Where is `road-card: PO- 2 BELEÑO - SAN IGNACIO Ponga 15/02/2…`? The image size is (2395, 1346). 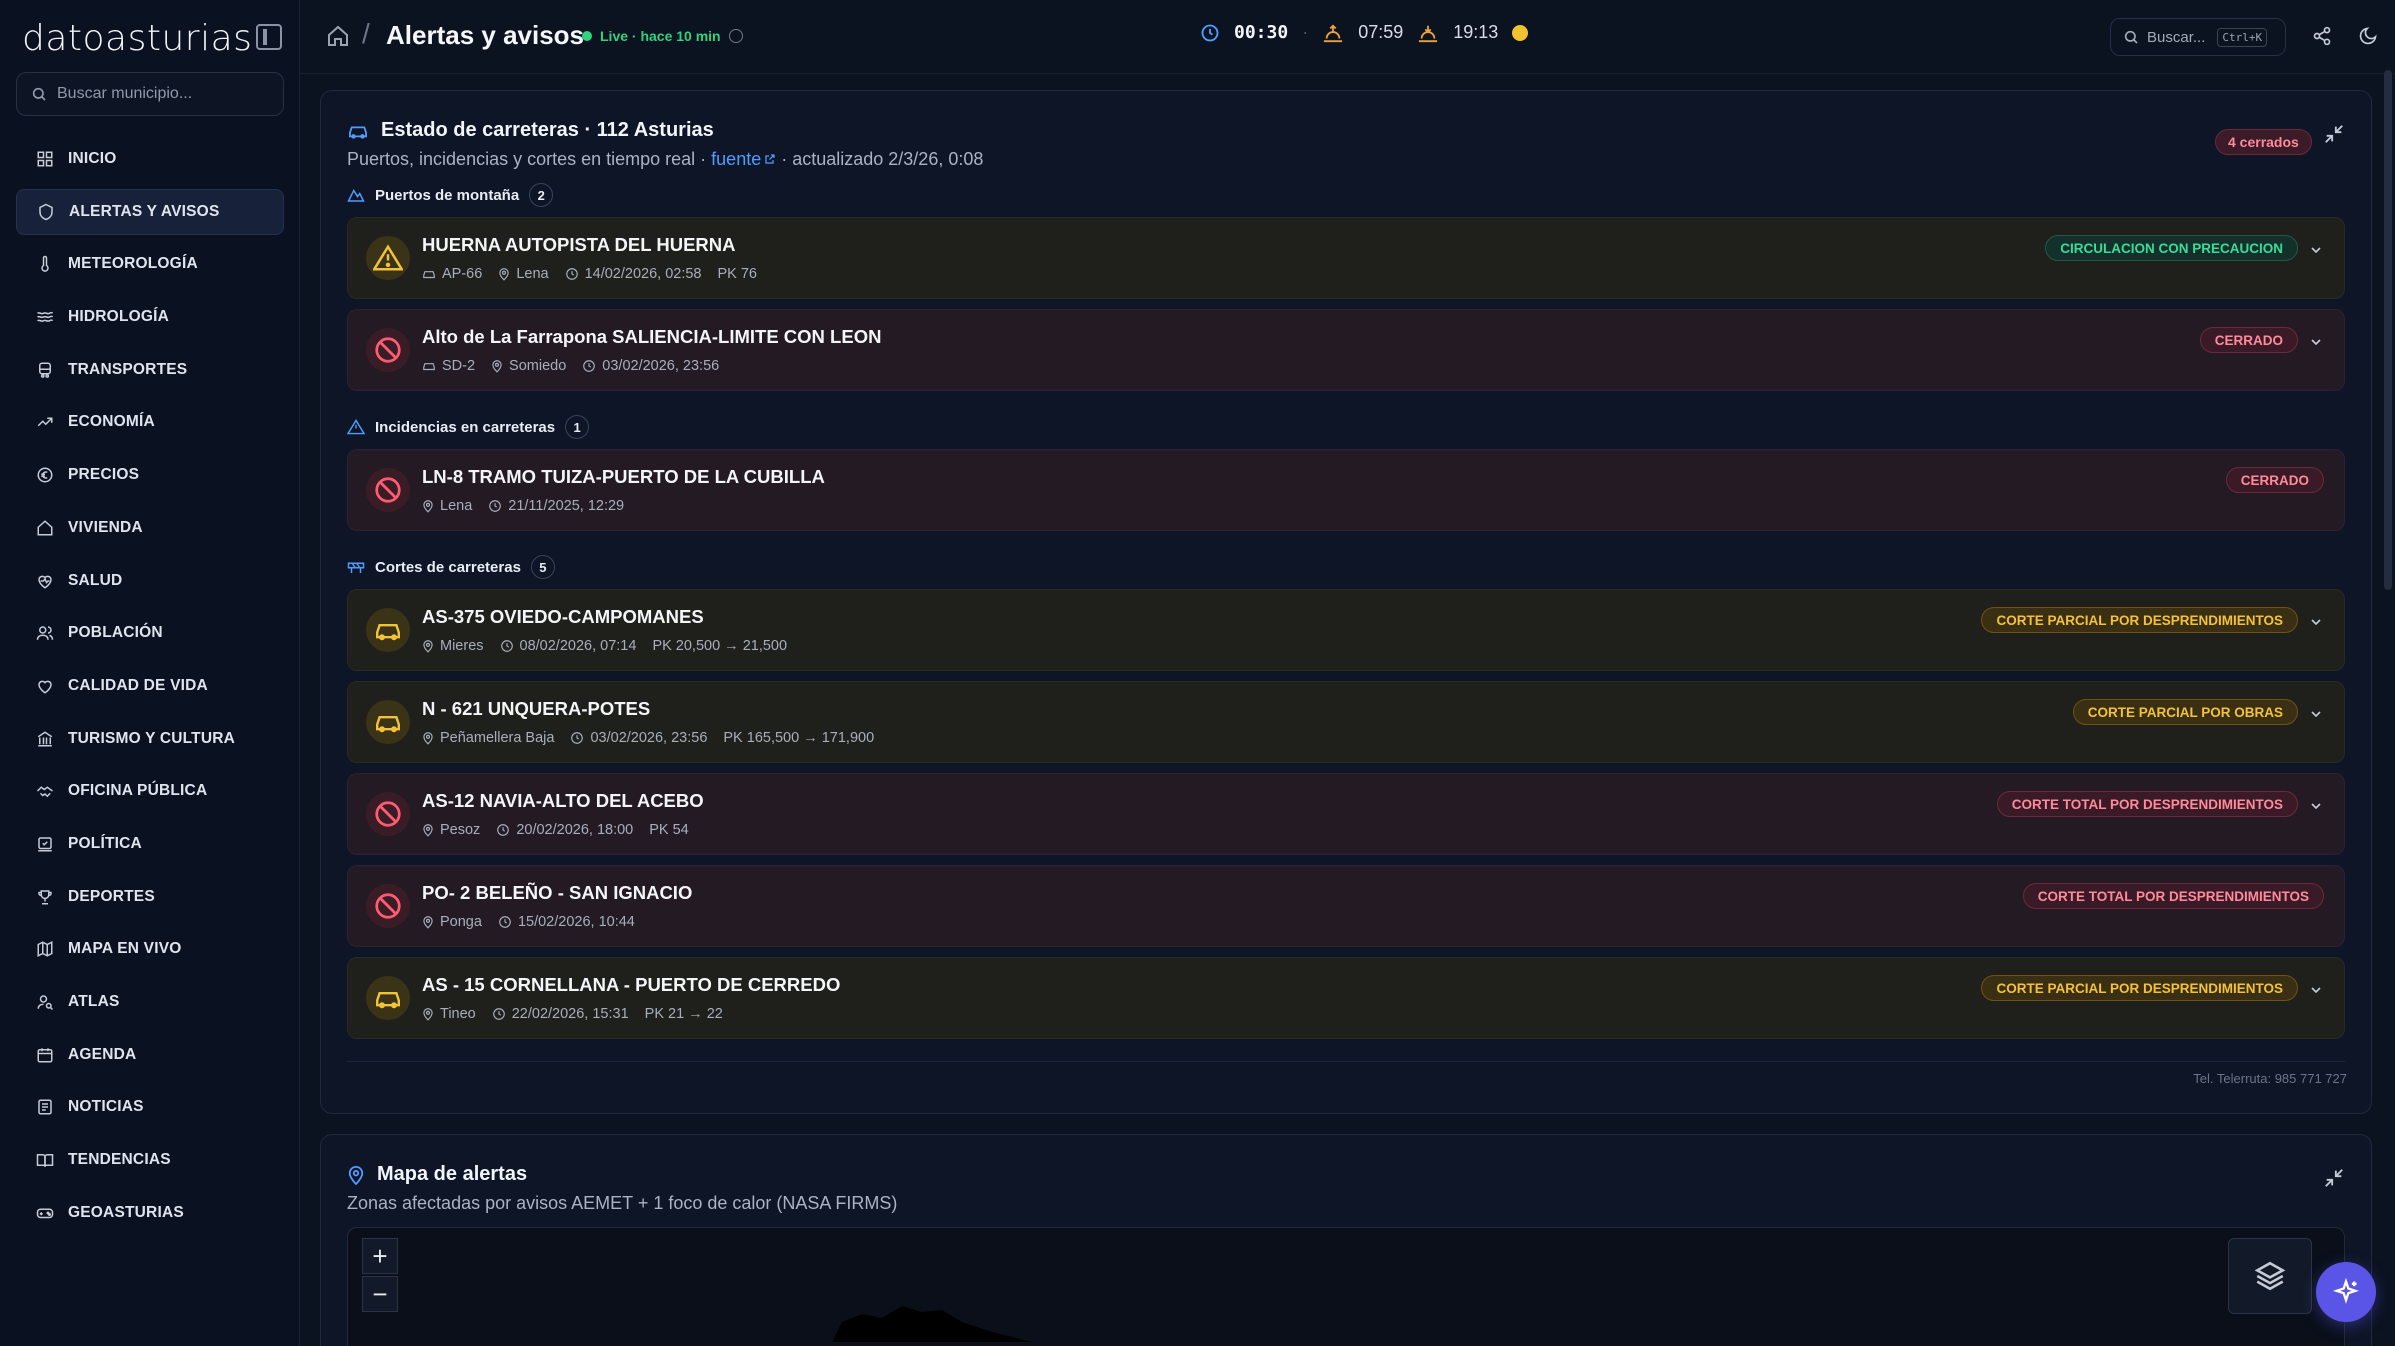 road-card: PO- 2 BELEÑO - SAN IGNACIO Ponga 15/02/2… is located at coordinates (1346, 906).